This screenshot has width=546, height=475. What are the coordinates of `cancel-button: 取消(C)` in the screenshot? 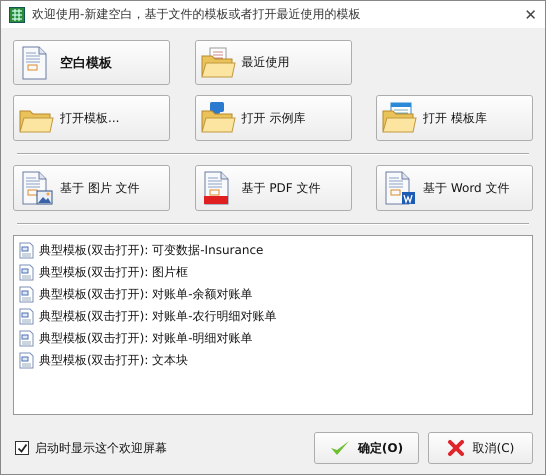 It's located at (480, 448).